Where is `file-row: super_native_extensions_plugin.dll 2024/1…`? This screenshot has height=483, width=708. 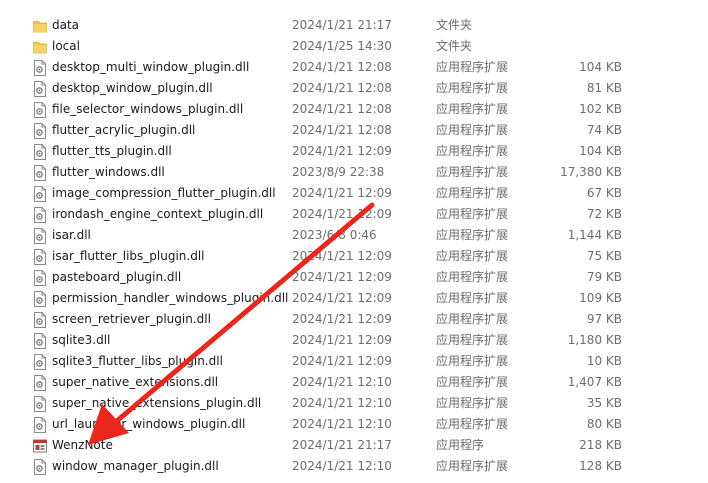 file-row: super_native_extensions_plugin.dll 2024/1… is located at coordinates (354, 403).